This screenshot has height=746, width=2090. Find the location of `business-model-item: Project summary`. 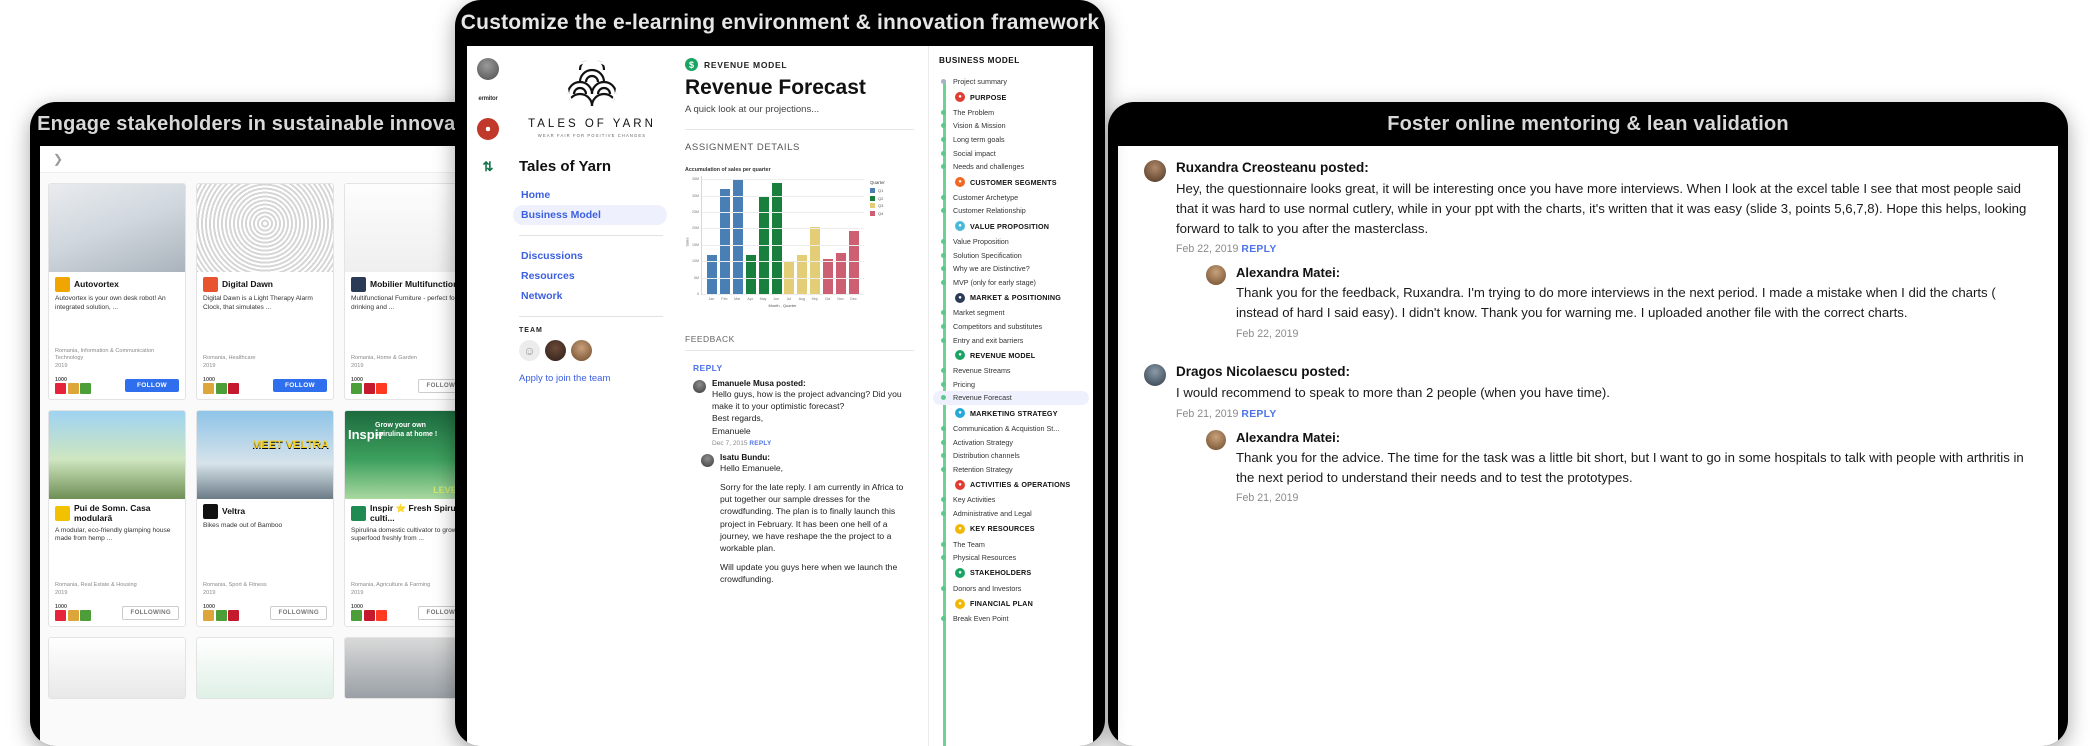

business-model-item: Project summary is located at coordinates (1014, 82).